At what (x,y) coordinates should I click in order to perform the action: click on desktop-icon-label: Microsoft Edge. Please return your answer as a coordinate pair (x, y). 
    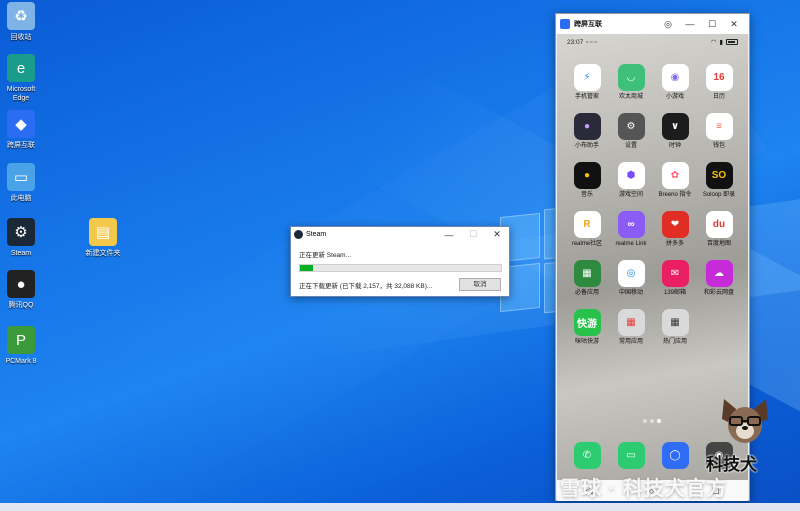
    Looking at the image, I should click on (21, 94).